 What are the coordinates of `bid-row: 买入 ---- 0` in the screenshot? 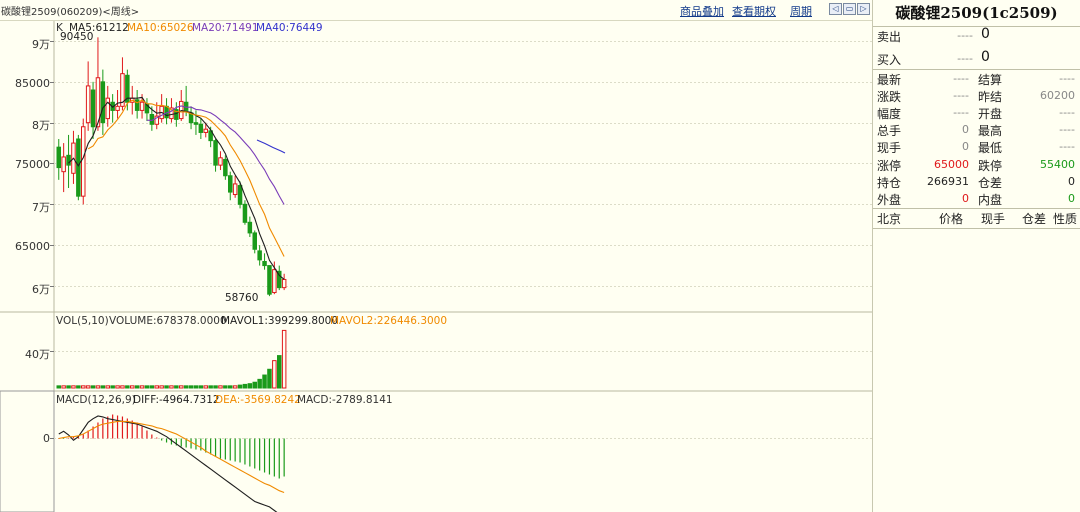 It's located at (976, 58).